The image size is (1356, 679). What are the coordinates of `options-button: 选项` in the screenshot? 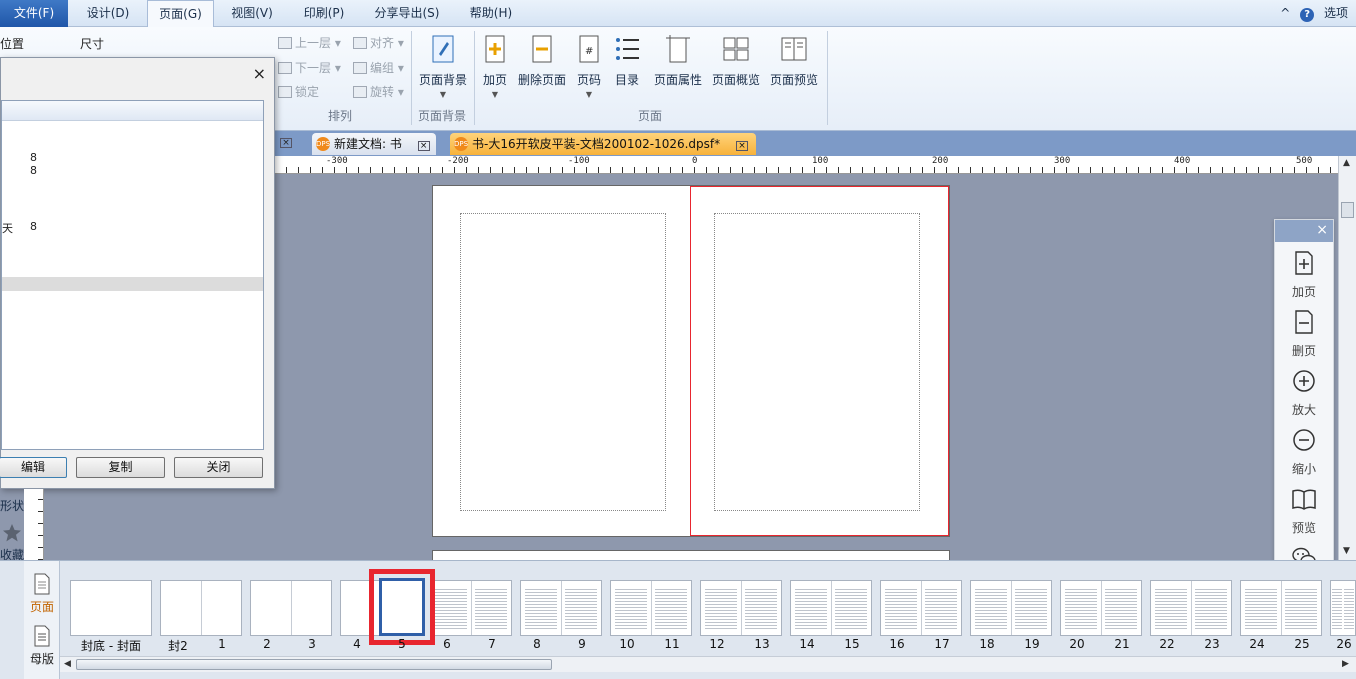 It's located at (1336, 13).